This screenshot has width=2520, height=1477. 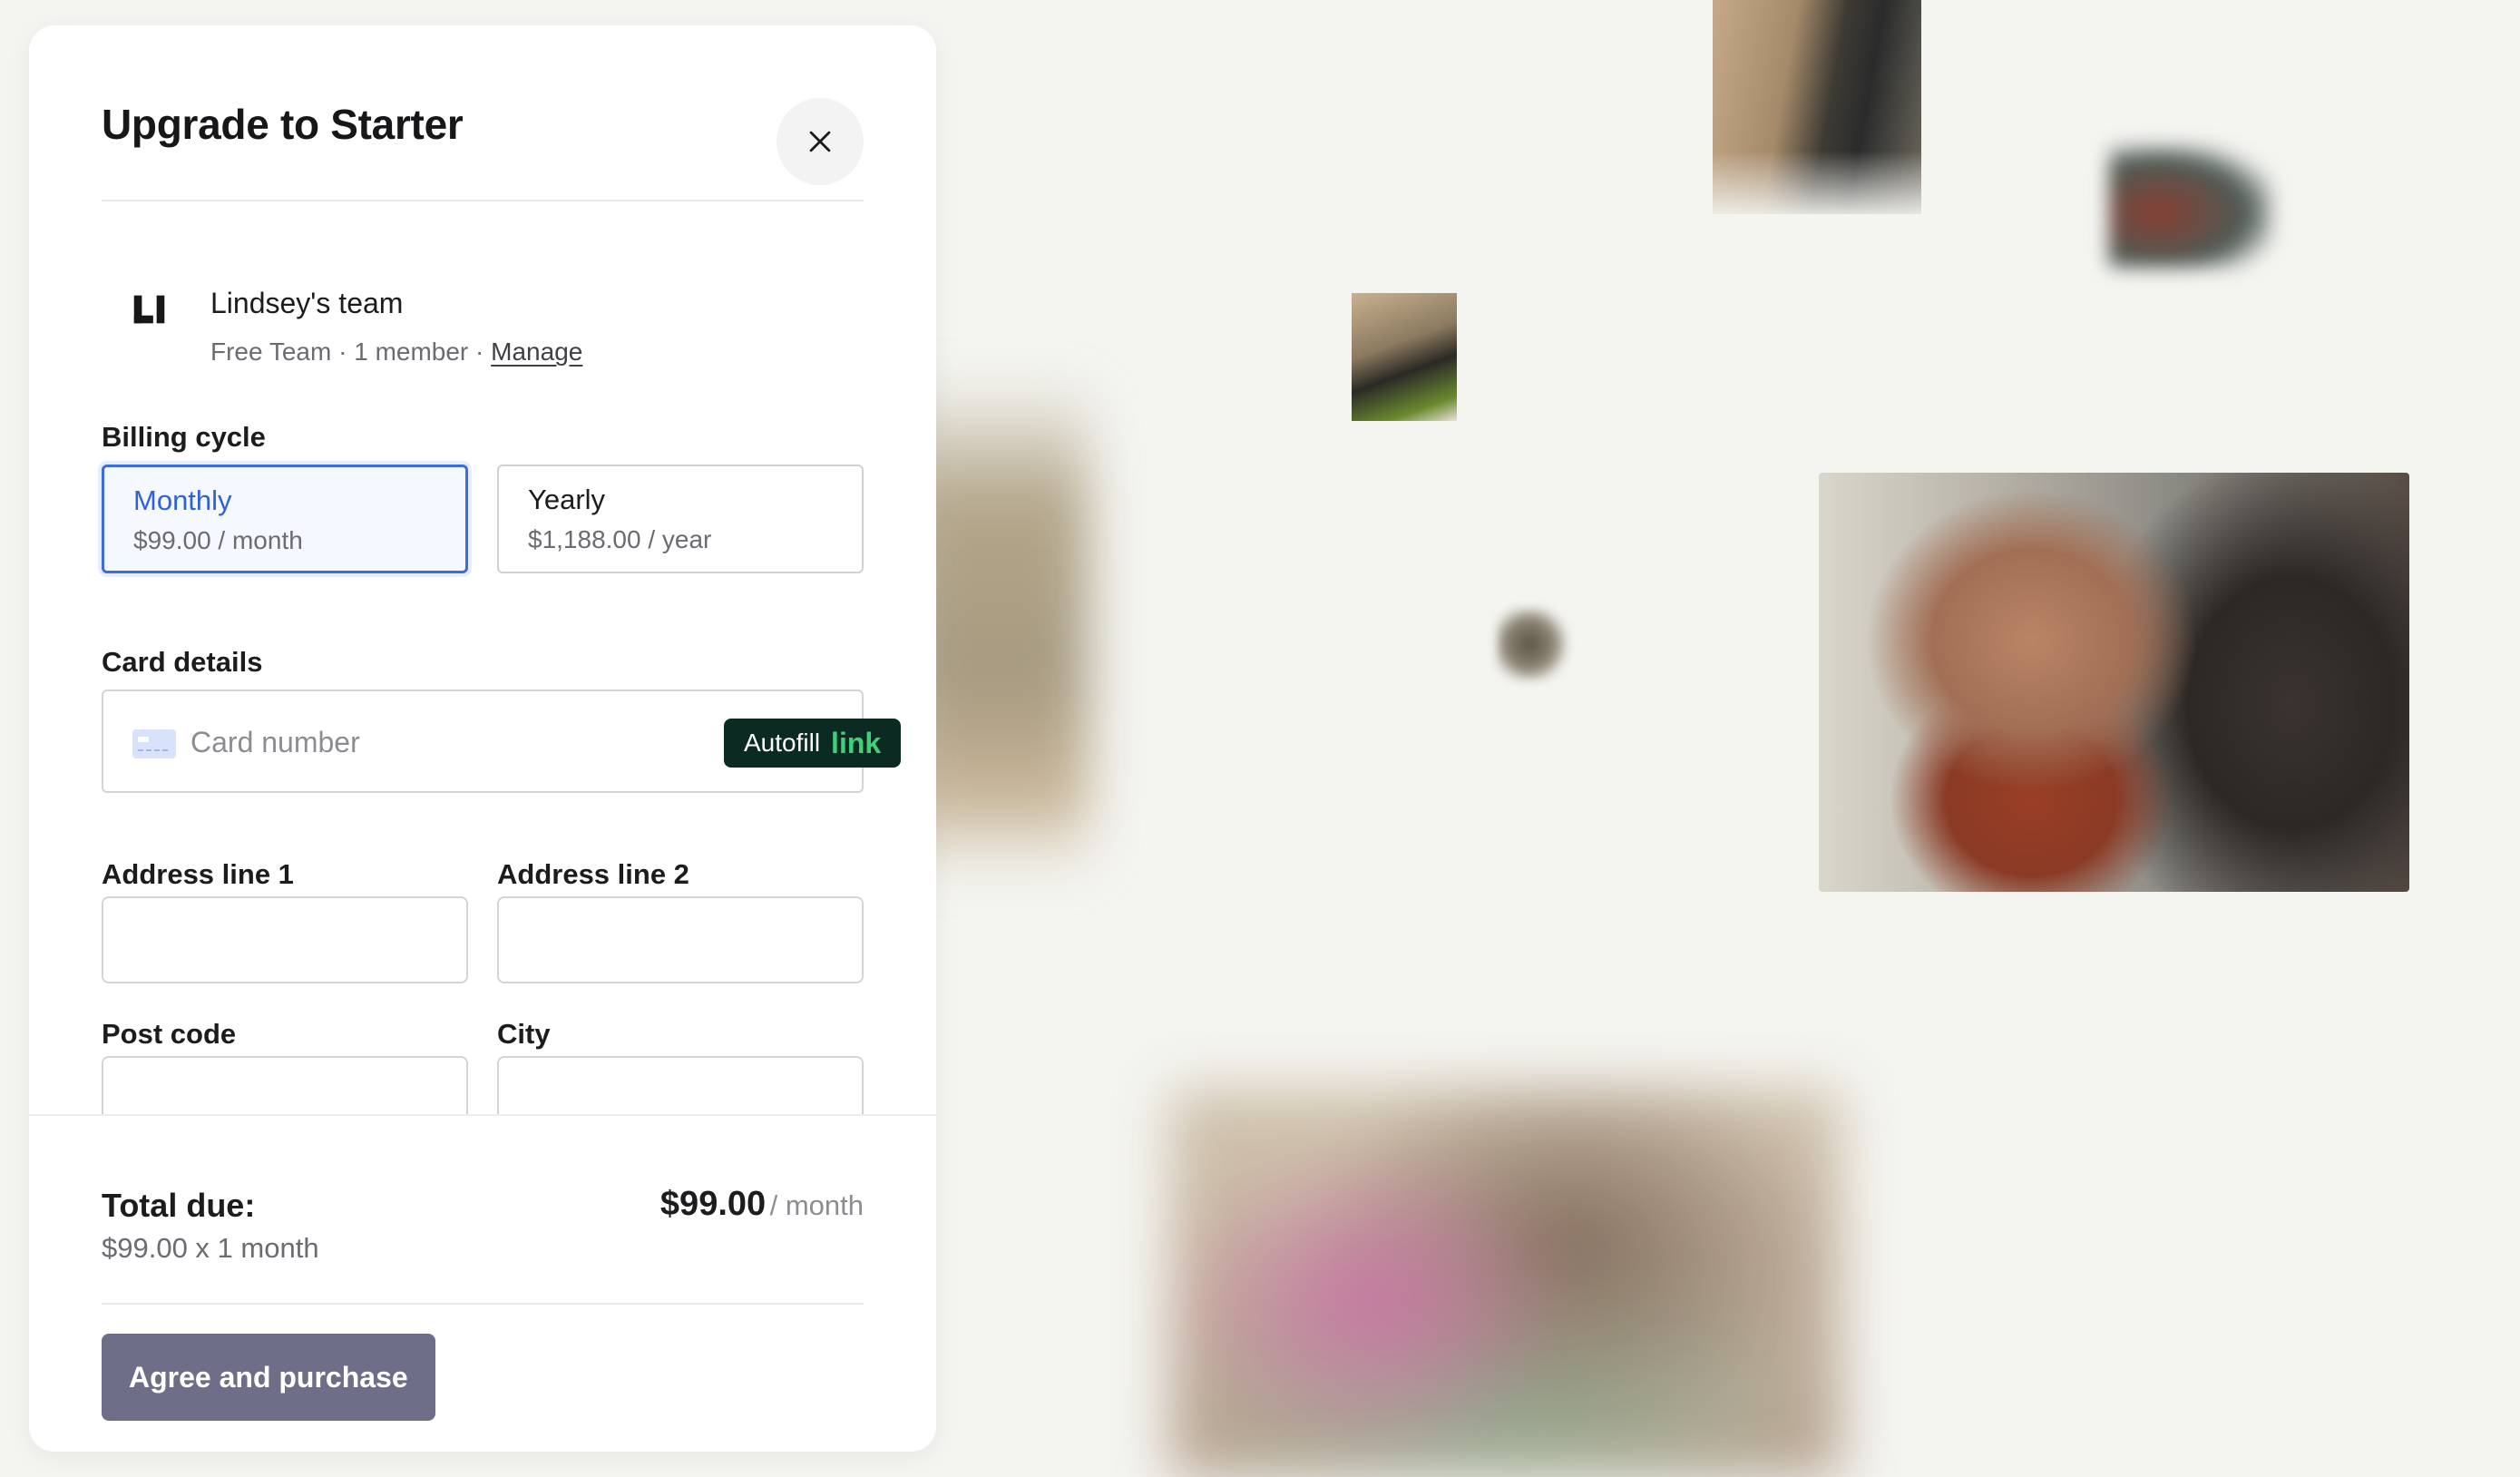 What do you see at coordinates (271, 351) in the screenshot?
I see `team-plan: Free Team` at bounding box center [271, 351].